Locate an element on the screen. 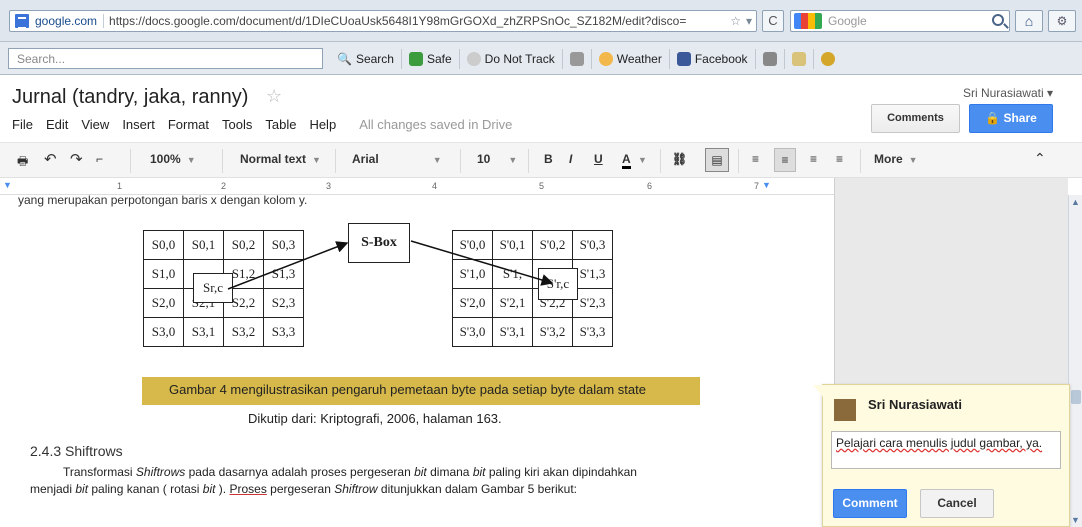 The image size is (1082, 527). redo-icon: ↷ is located at coordinates (76, 159).